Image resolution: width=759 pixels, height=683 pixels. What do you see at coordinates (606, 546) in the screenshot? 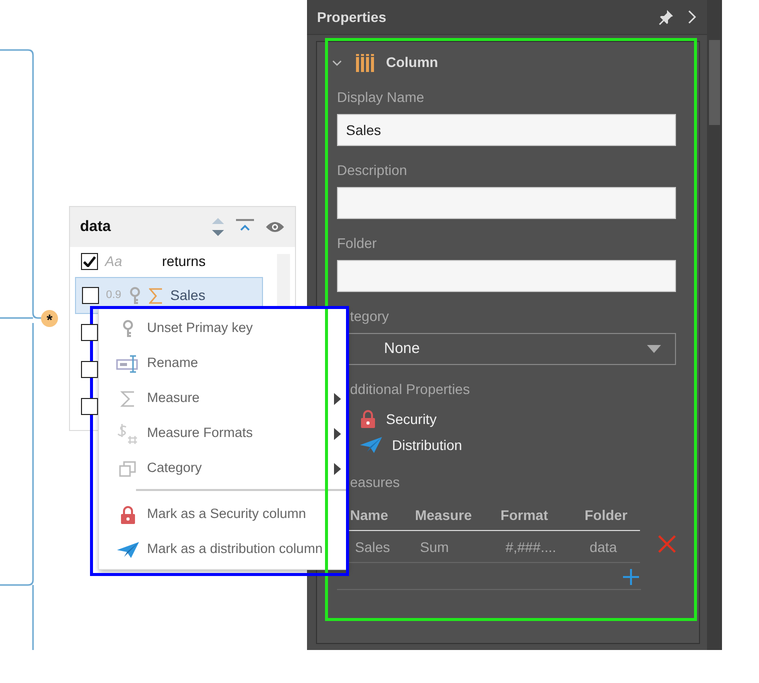
I see `table-cell: data` at bounding box center [606, 546].